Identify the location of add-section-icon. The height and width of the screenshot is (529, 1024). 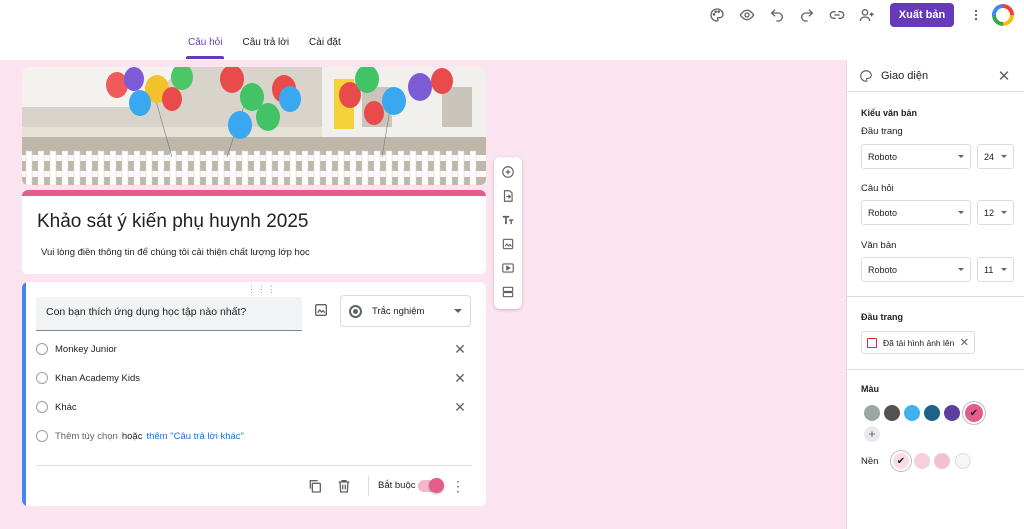
(508, 292).